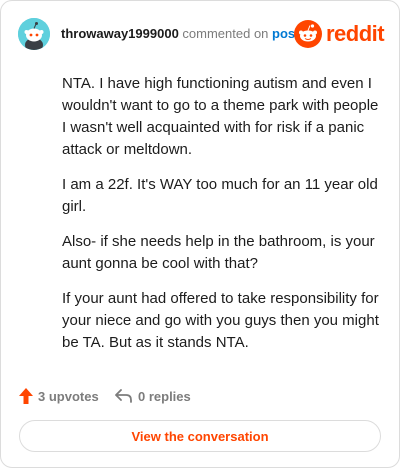 The width and height of the screenshot is (400, 468). What do you see at coordinates (225, 33) in the screenshot?
I see `commented-on-text: commented on` at bounding box center [225, 33].